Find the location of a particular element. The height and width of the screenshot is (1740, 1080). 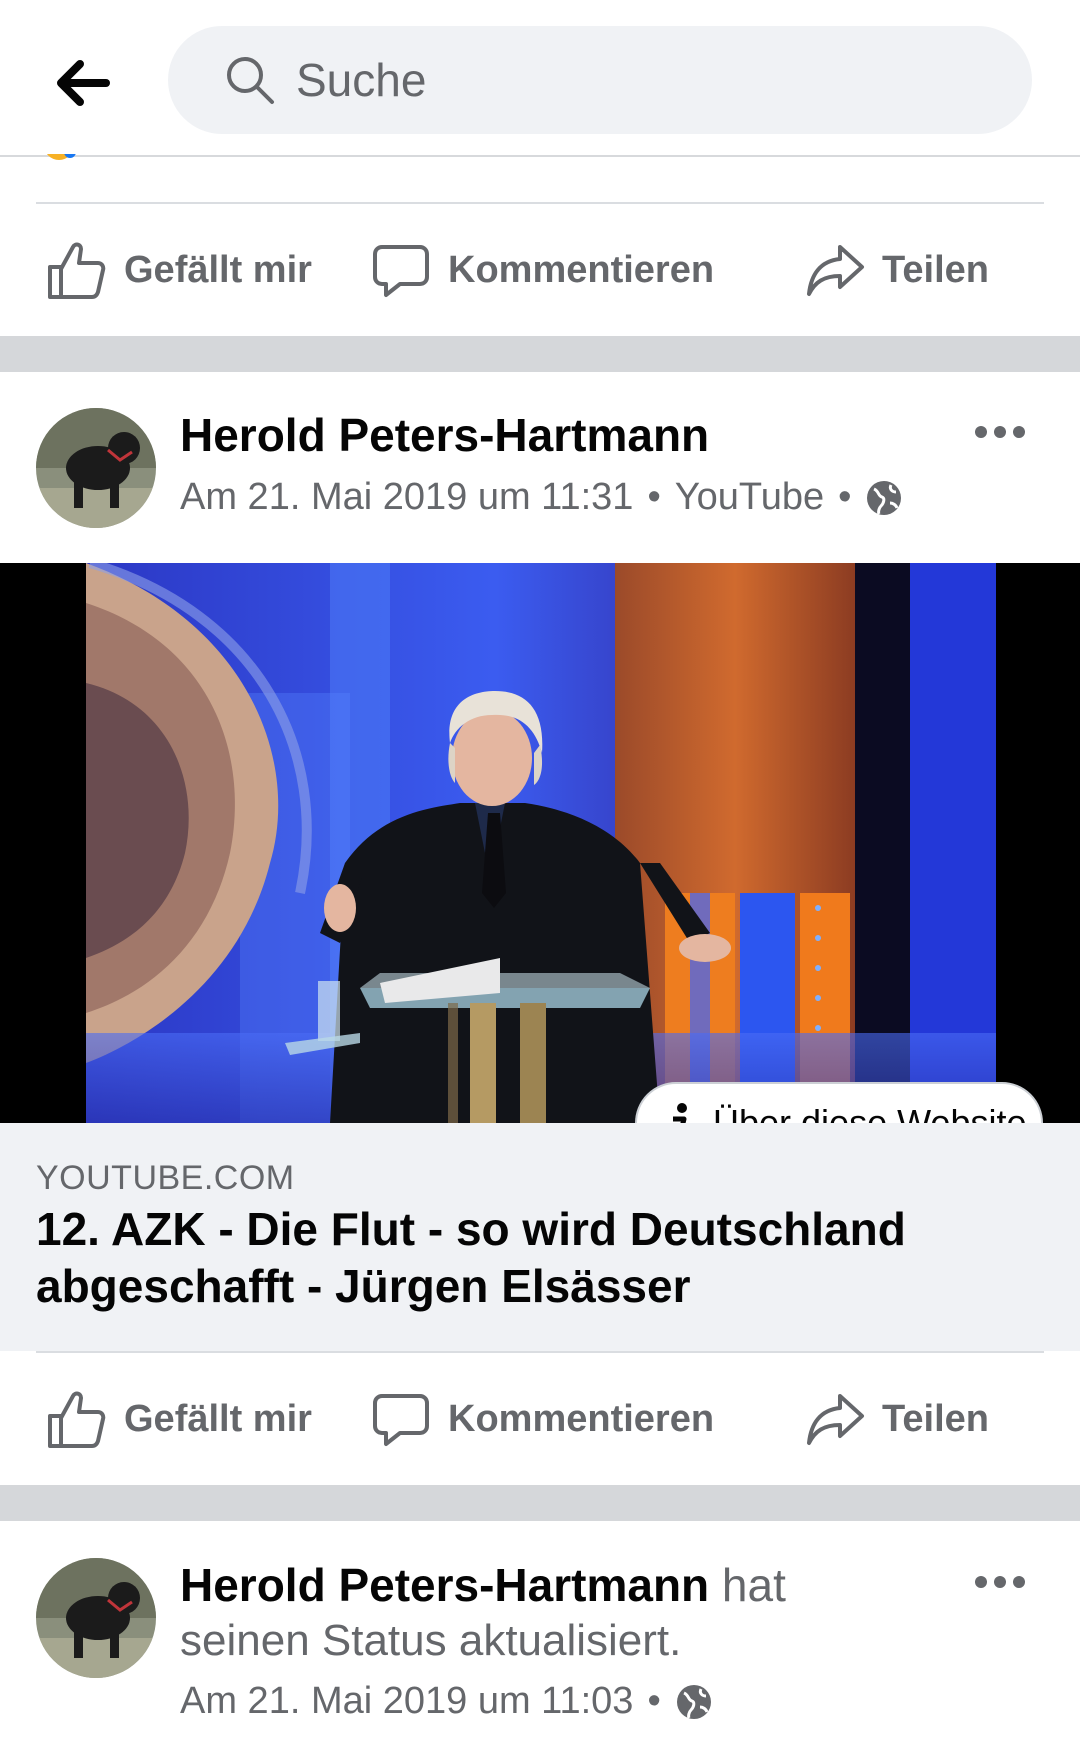

link-domain: YOUTUBE.COM is located at coordinates (165, 1178).